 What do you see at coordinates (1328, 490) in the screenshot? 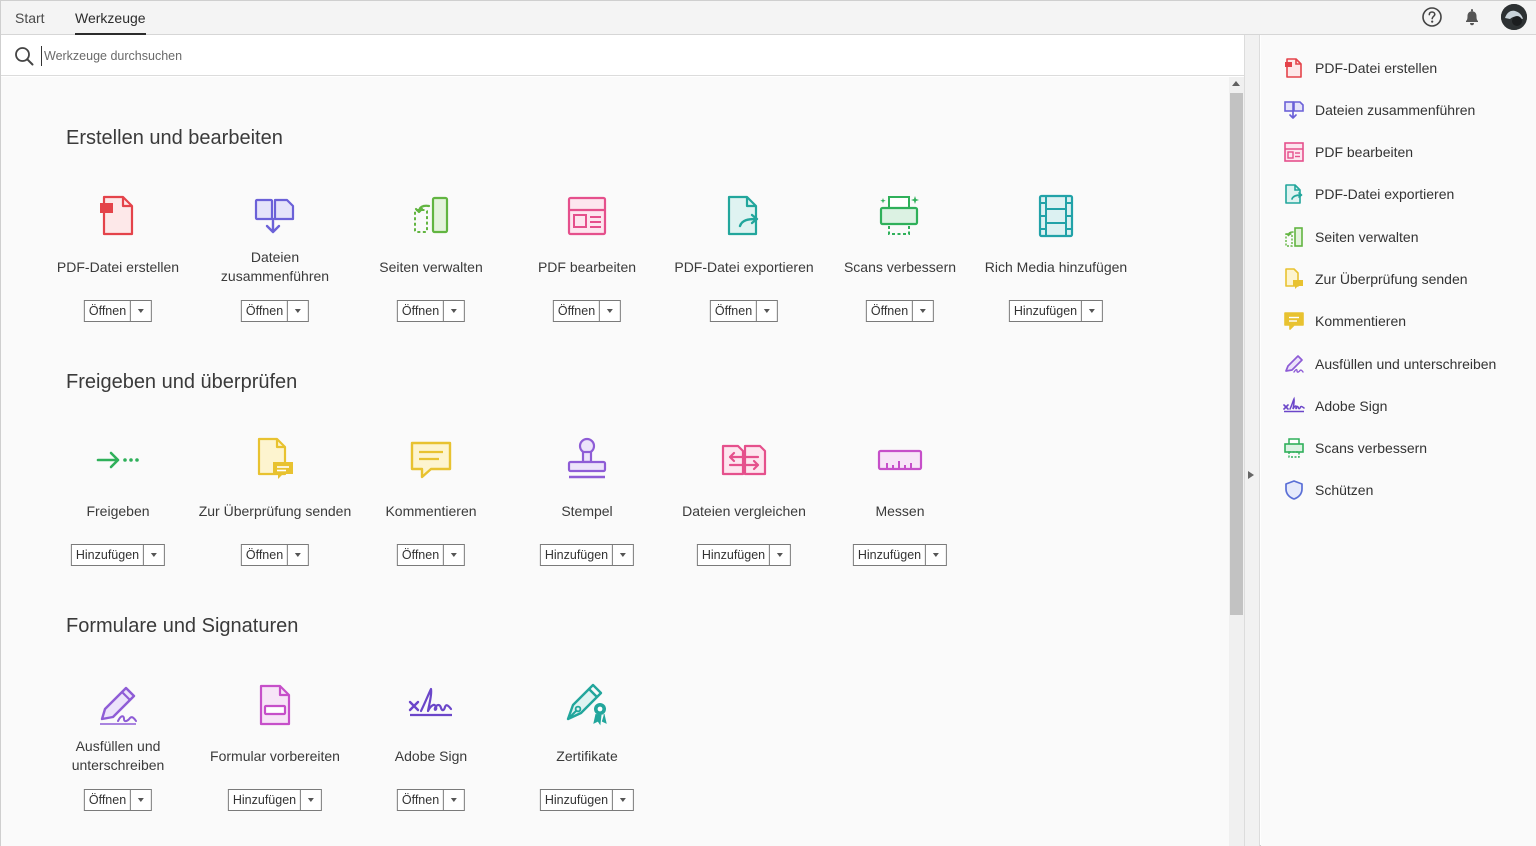
I see `panel-item-protect: Schützen` at bounding box center [1328, 490].